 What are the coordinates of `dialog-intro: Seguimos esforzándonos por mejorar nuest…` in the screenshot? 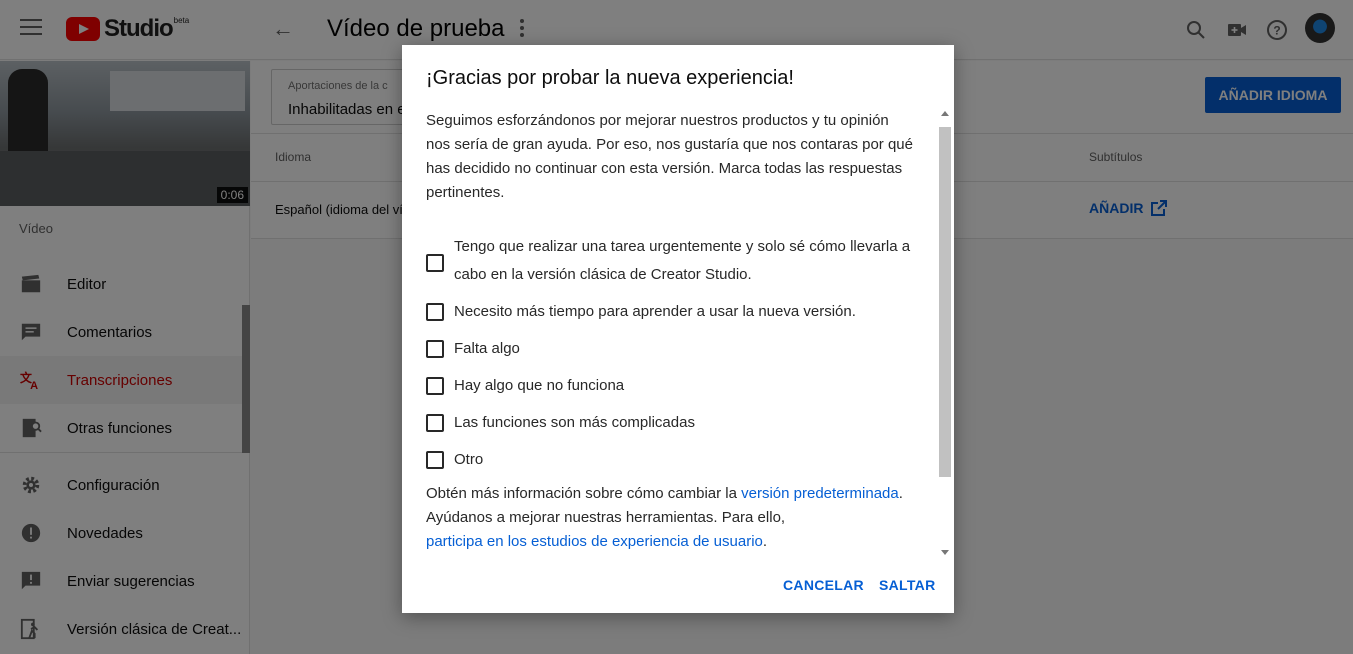 It's located at (669, 156).